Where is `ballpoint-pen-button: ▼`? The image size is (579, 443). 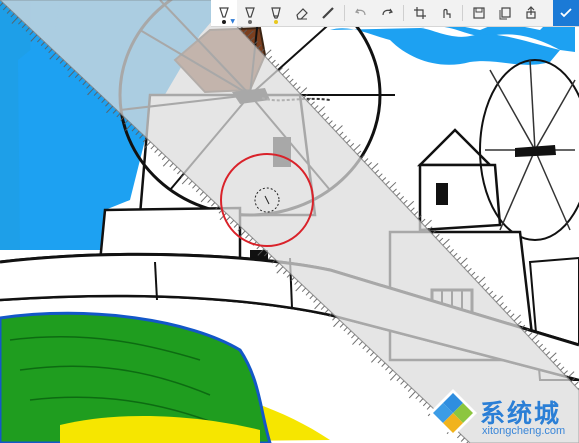 ballpoint-pen-button: ▼ is located at coordinates (224, 13).